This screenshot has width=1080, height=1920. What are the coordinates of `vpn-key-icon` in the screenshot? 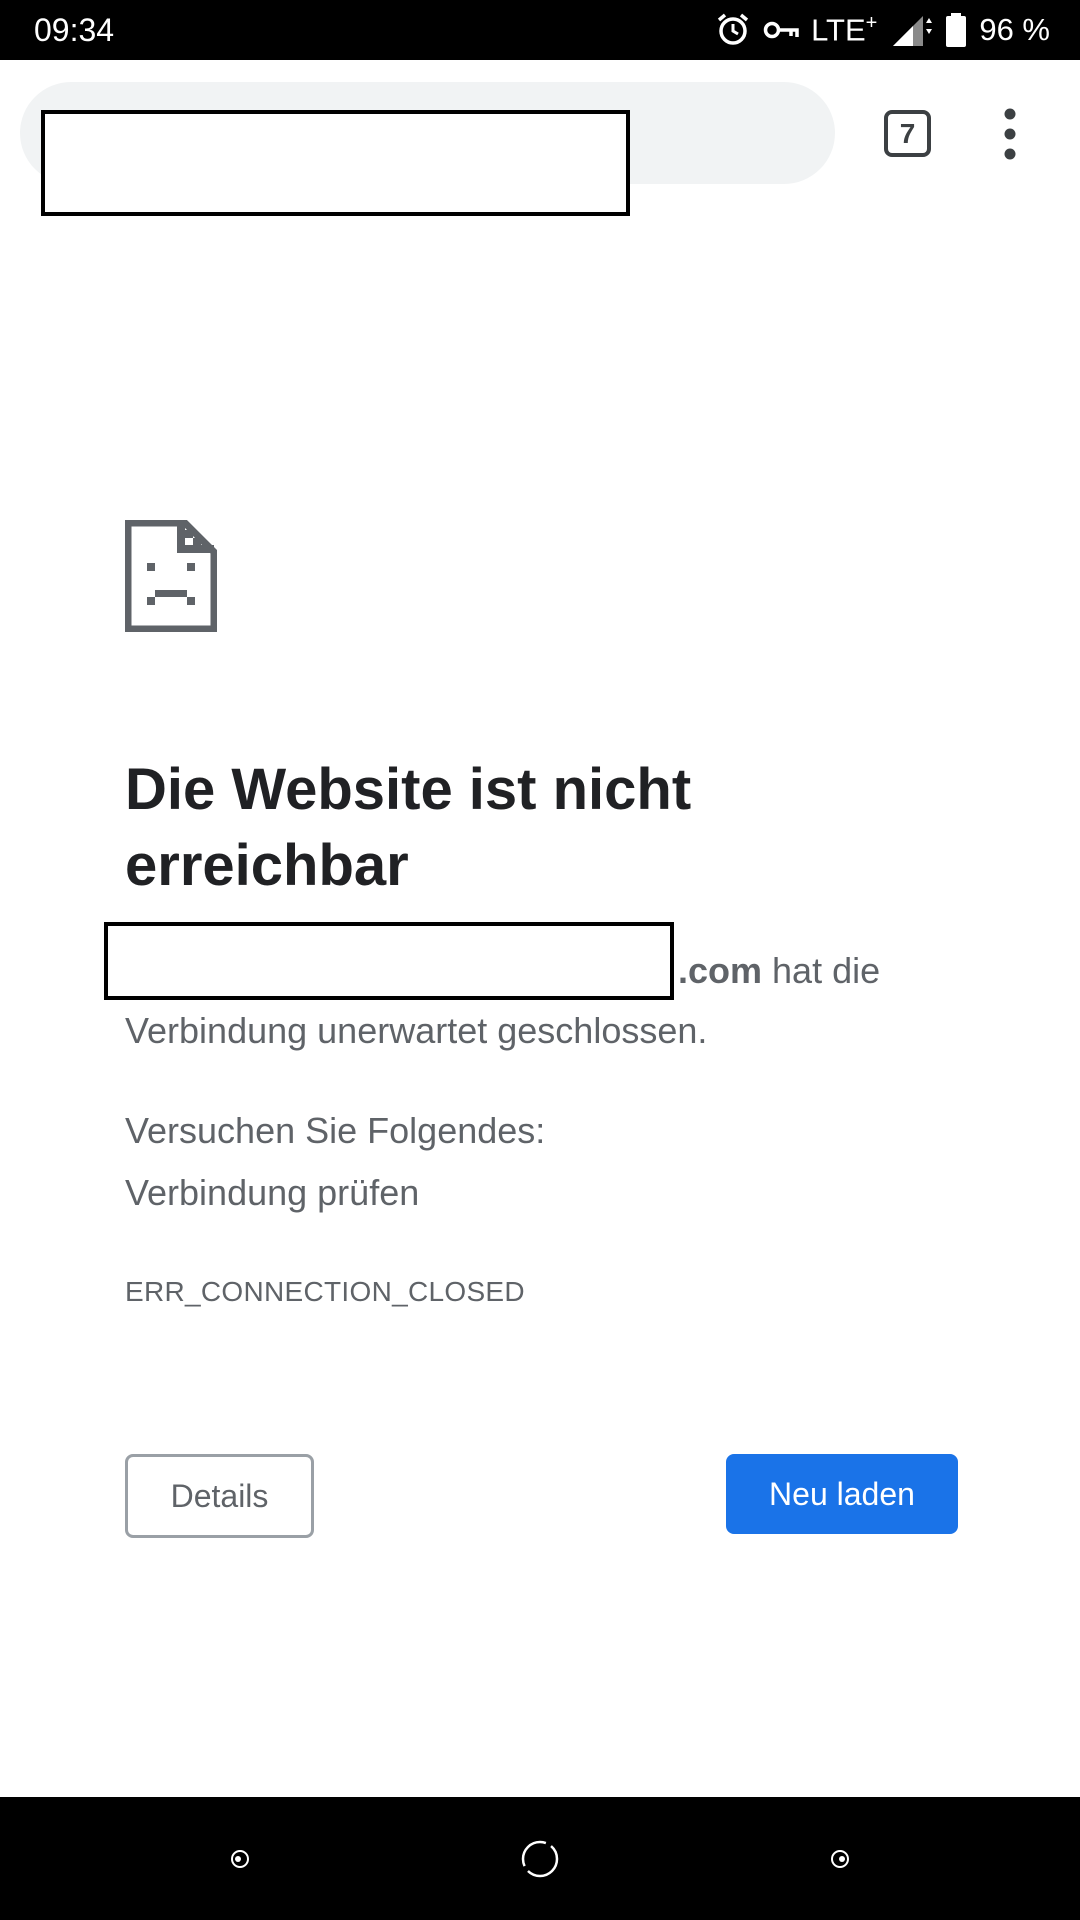 It's located at (781, 30).